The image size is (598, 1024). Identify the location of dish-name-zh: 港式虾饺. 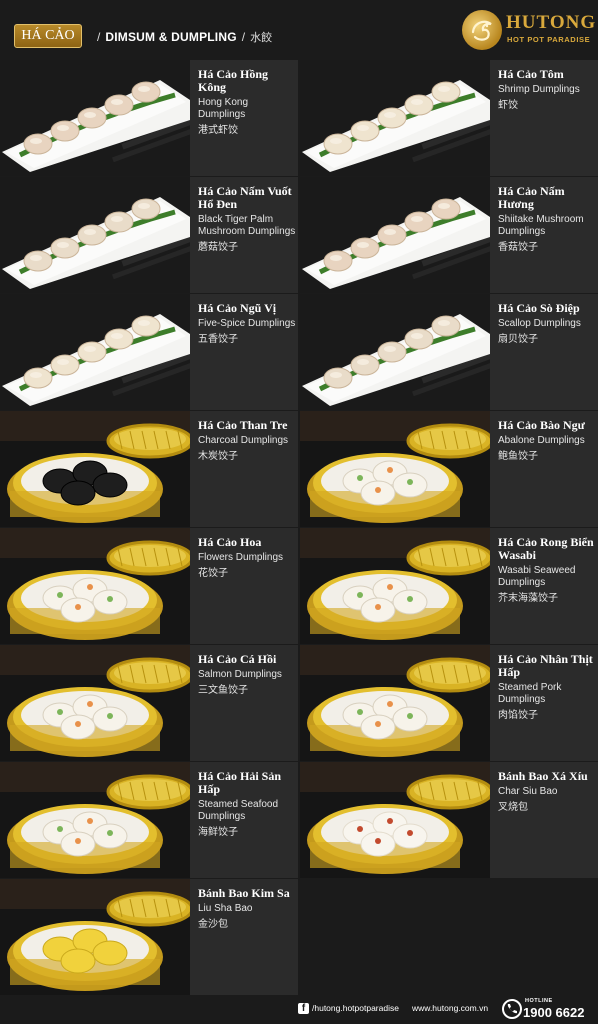
(218, 130).